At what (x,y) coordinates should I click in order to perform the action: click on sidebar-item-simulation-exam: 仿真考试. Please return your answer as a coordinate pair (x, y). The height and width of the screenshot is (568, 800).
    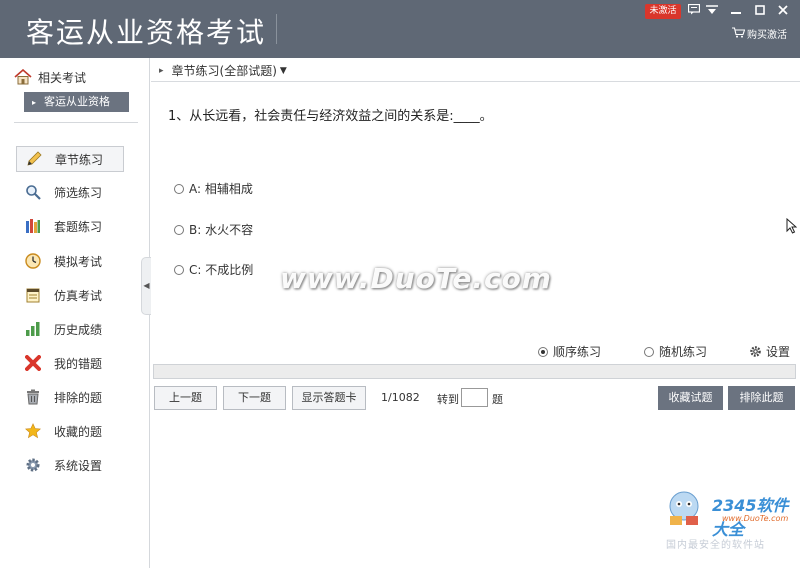
    Looking at the image, I should click on (70, 295).